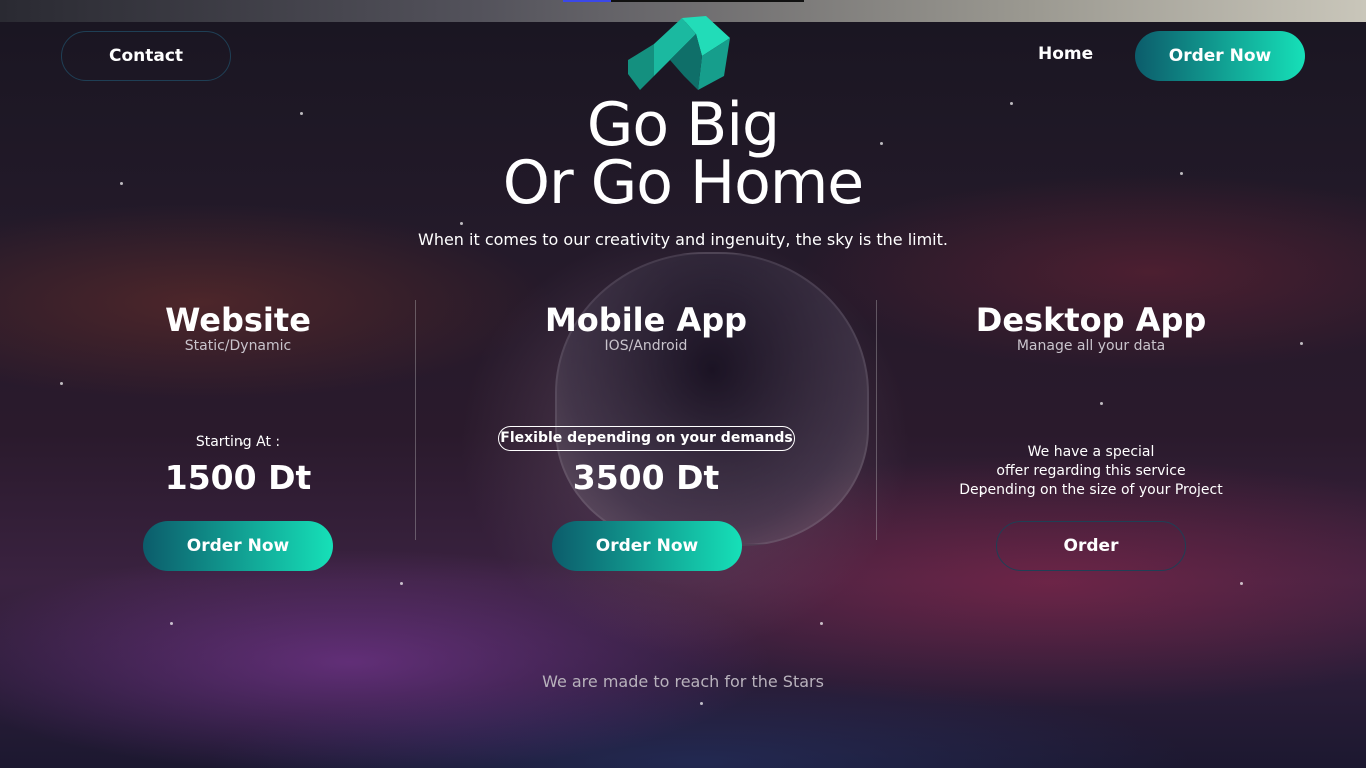 The image size is (1366, 768). What do you see at coordinates (1220, 56) in the screenshot?
I see `nav-order-now-button: Order Now` at bounding box center [1220, 56].